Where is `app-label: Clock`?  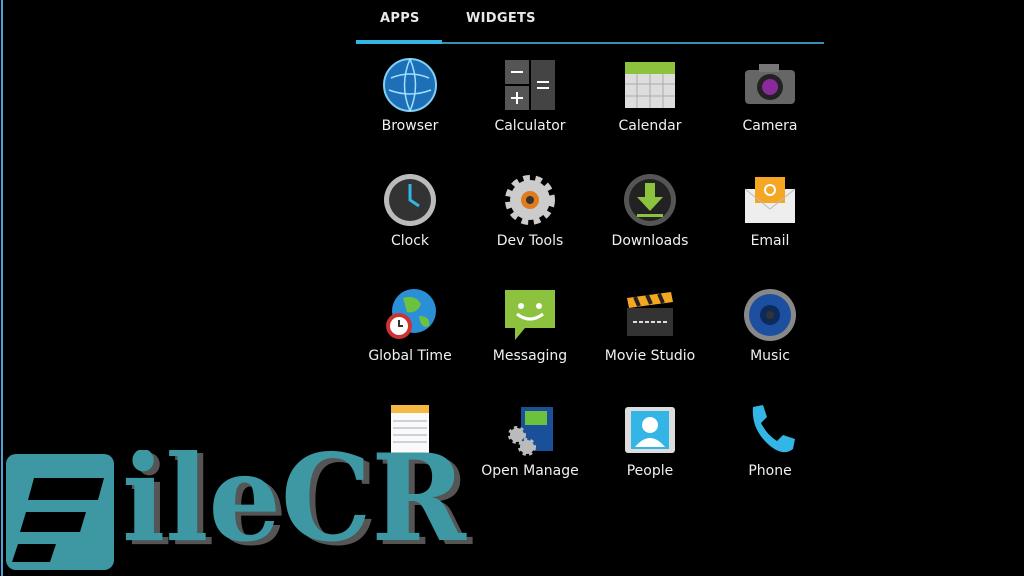
app-label: Clock is located at coordinates (410, 241).